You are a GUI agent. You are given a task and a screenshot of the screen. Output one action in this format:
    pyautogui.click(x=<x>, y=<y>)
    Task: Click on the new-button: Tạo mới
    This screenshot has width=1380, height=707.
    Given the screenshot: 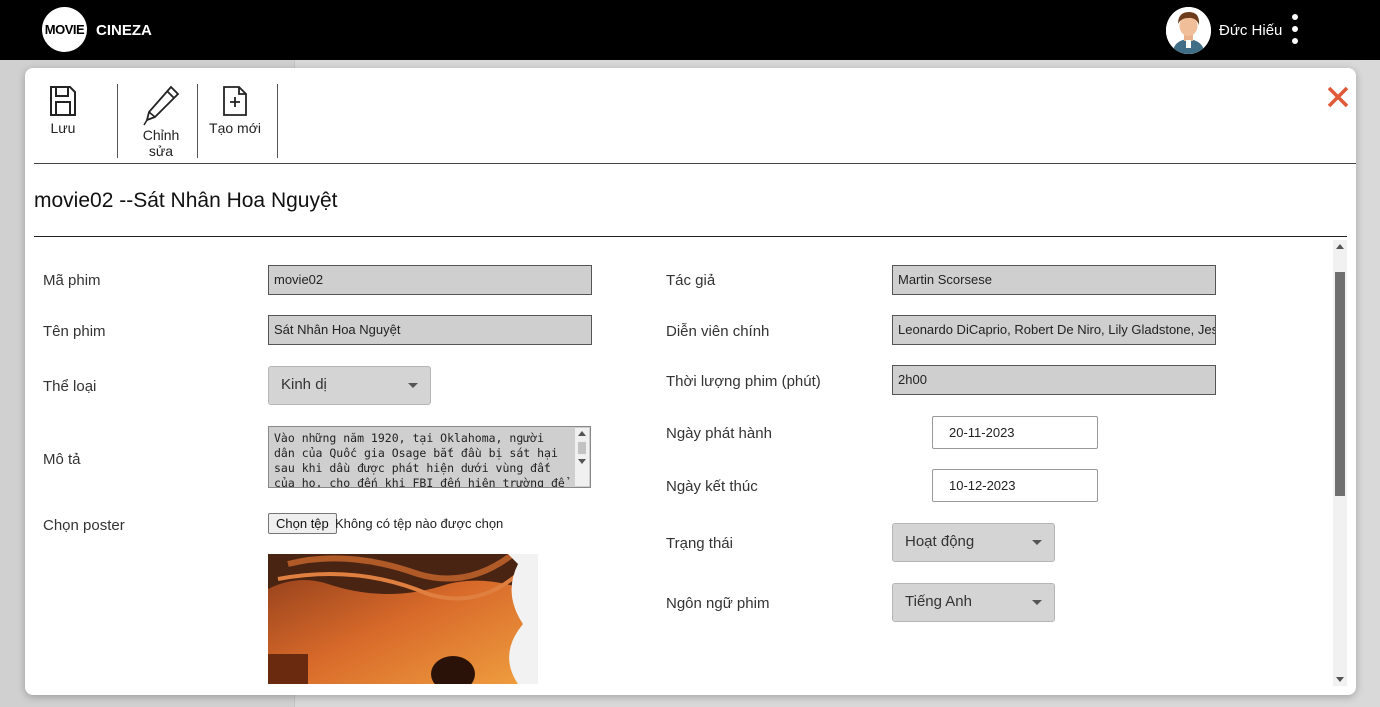 What is the action you would take?
    pyautogui.click(x=235, y=110)
    